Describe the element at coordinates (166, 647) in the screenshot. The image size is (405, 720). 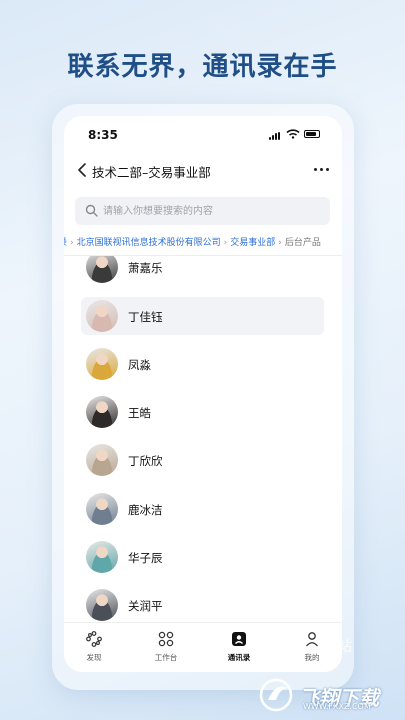
I see `tab-workbench: 工作台` at that location.